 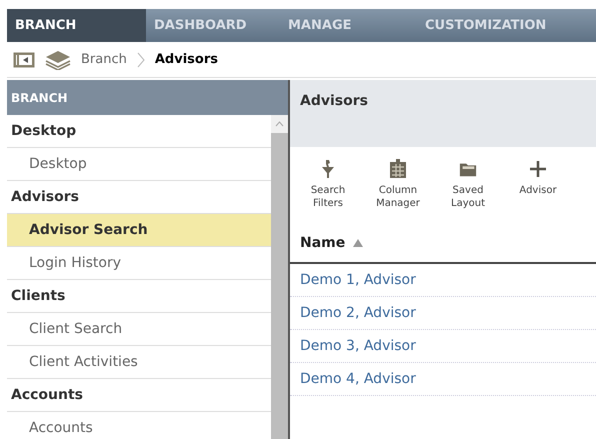 I want to click on column-title: Name, so click(x=323, y=243).